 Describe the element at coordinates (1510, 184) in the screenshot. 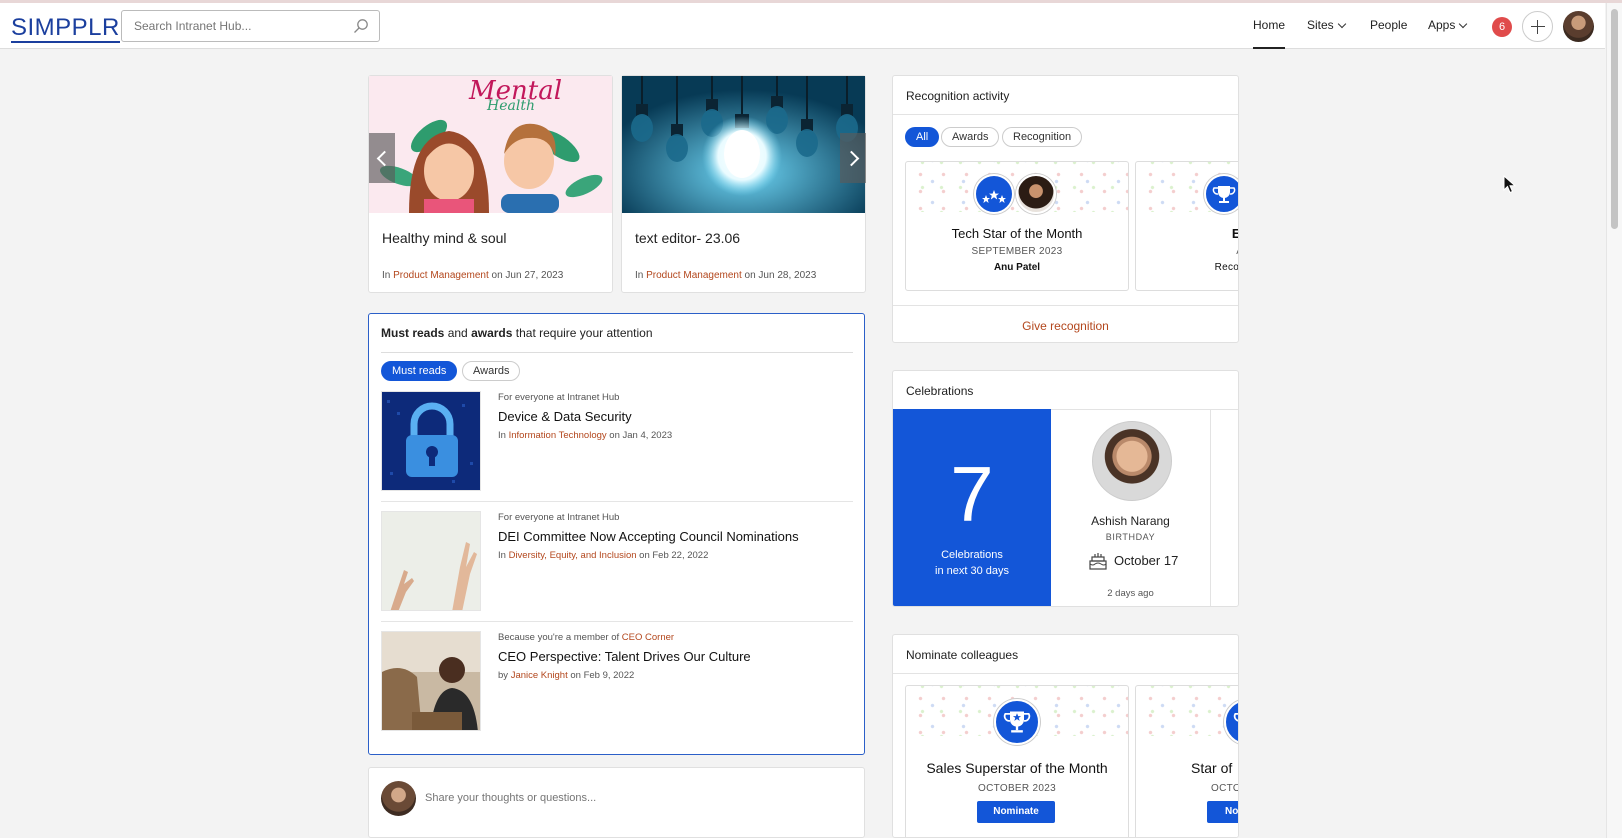

I see `mouse-cursor-icon` at that location.